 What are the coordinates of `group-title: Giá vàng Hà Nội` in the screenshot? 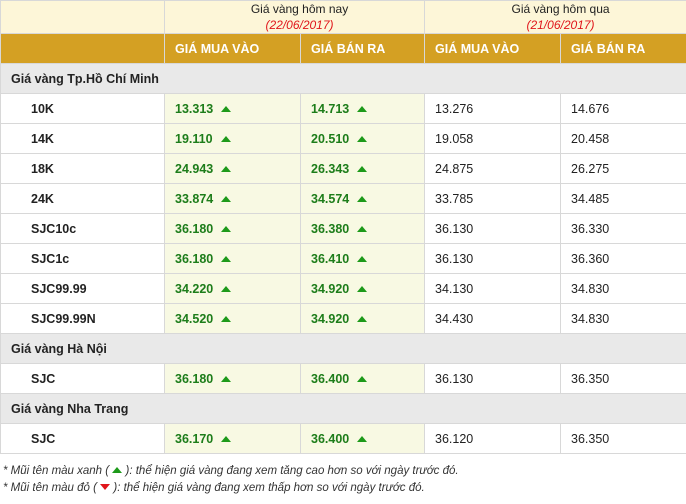 It's located at (343, 348).